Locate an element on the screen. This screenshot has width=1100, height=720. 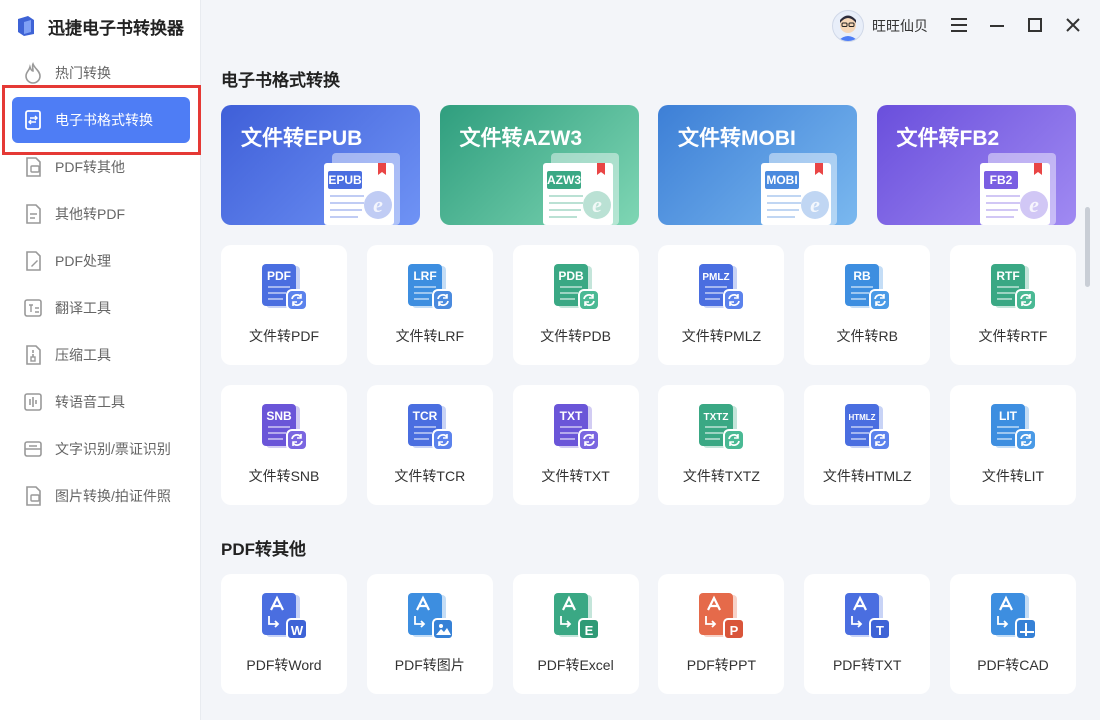
close-button is located at coordinates (1073, 25).